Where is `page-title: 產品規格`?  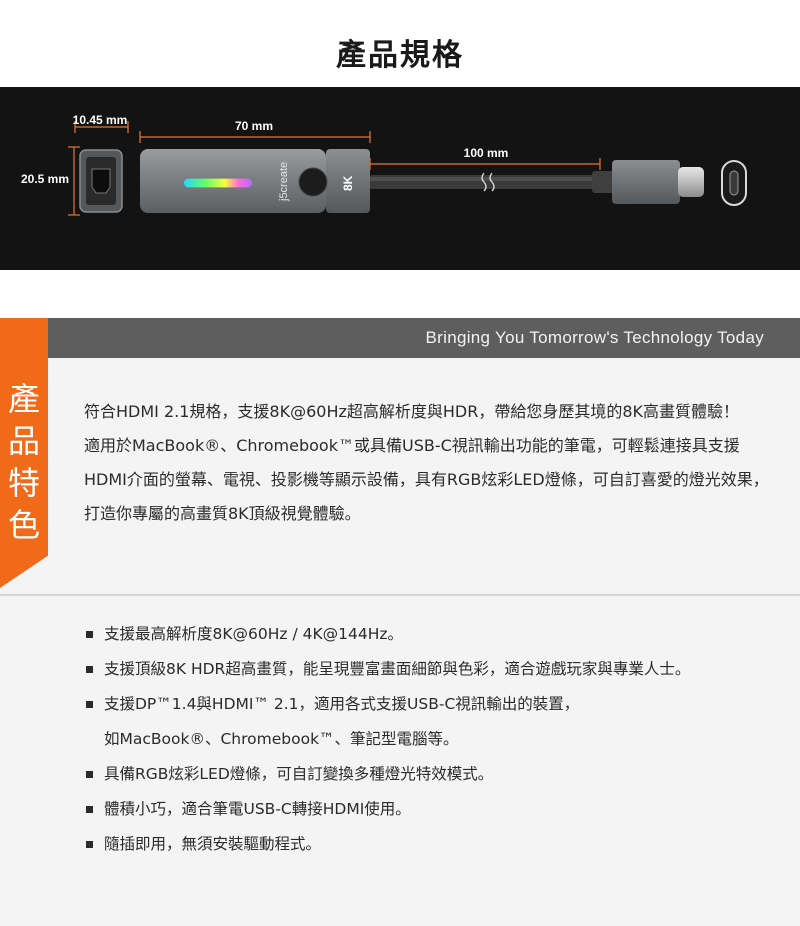
page-title: 產品規格 is located at coordinates (400, 55).